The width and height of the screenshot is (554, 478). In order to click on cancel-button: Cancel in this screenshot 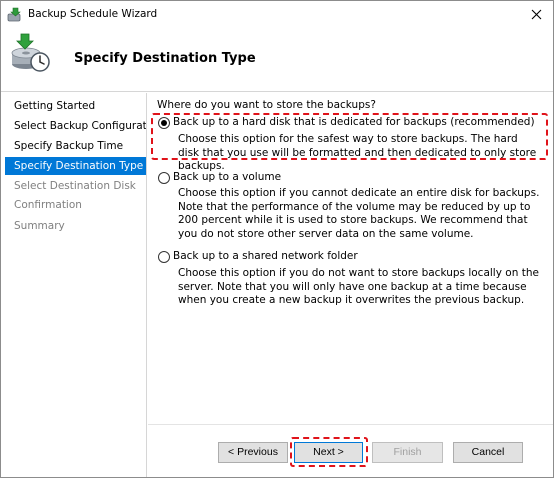, I will do `click(488, 452)`.